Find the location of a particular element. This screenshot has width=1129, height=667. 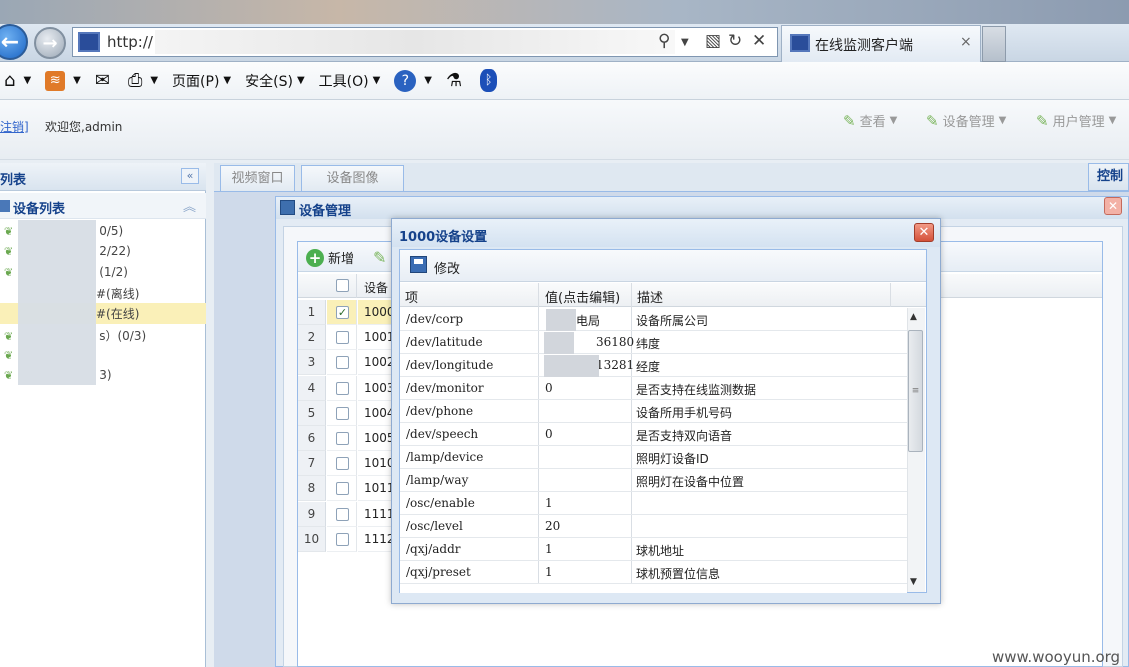

property-description: 设备所用手机号码 is located at coordinates (684, 413).